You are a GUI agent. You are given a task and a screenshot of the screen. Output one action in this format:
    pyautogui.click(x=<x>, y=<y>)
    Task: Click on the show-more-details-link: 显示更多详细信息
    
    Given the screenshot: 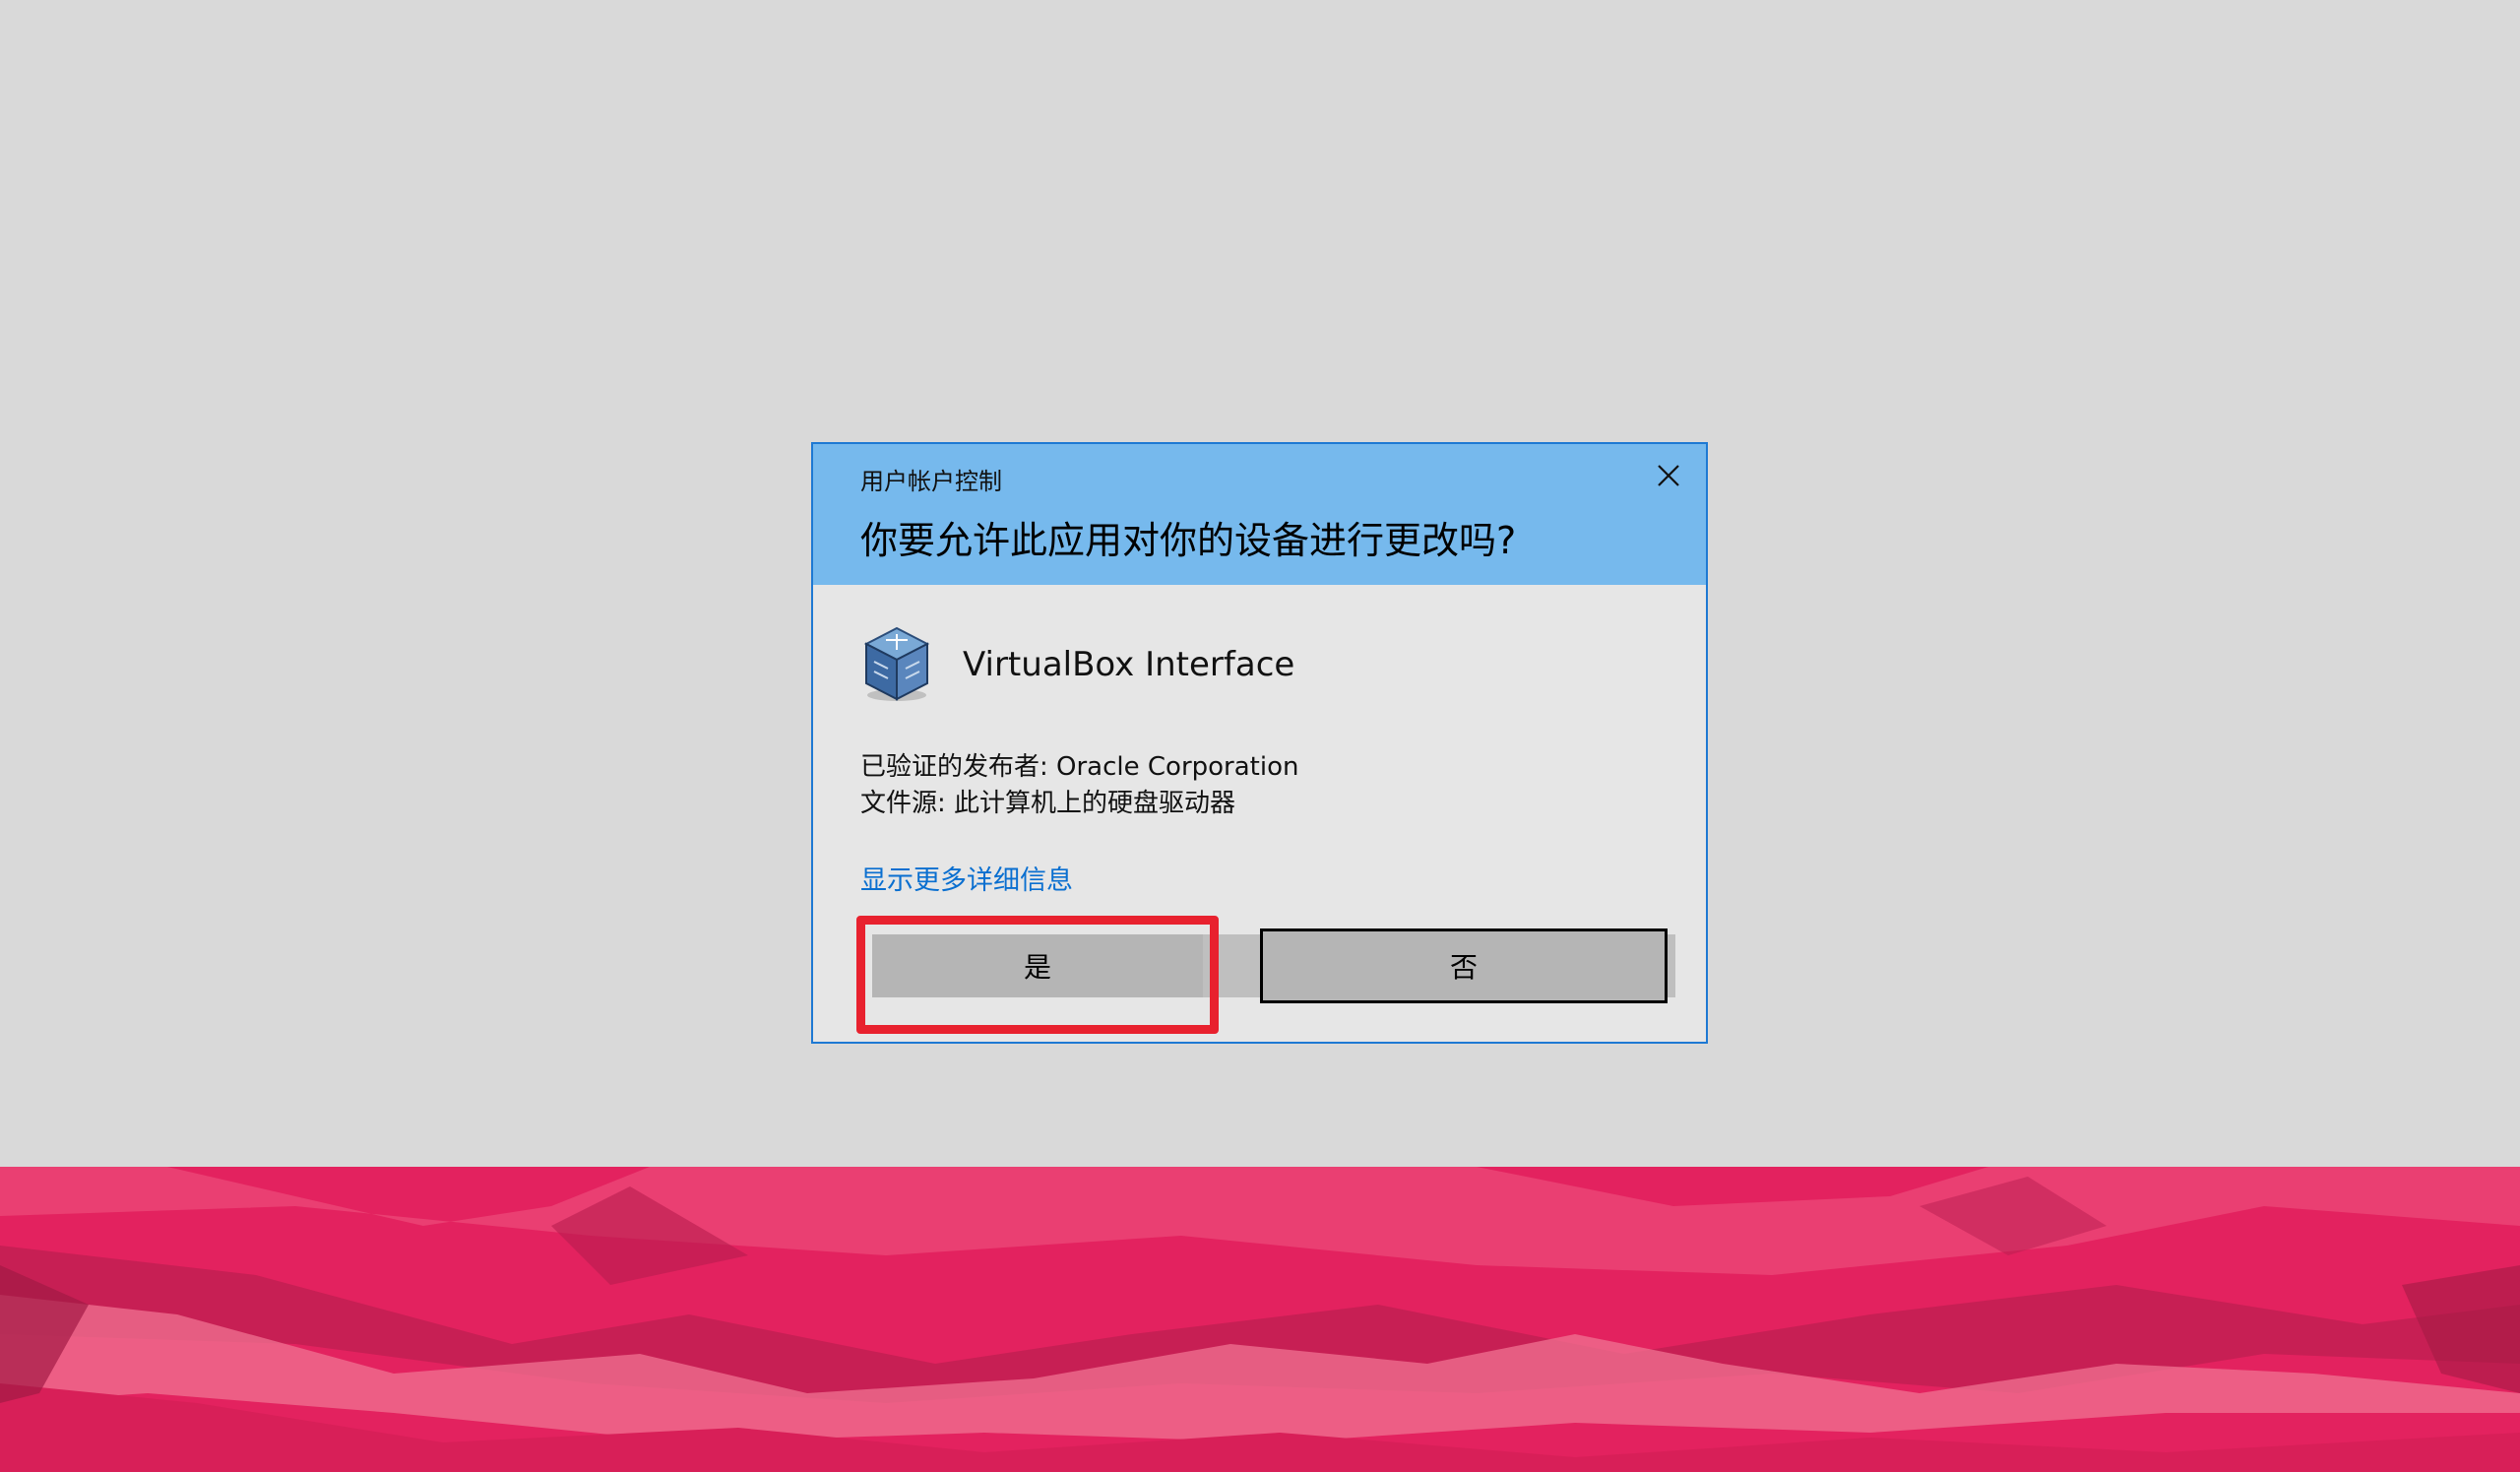 What is the action you would take?
    pyautogui.click(x=966, y=878)
    